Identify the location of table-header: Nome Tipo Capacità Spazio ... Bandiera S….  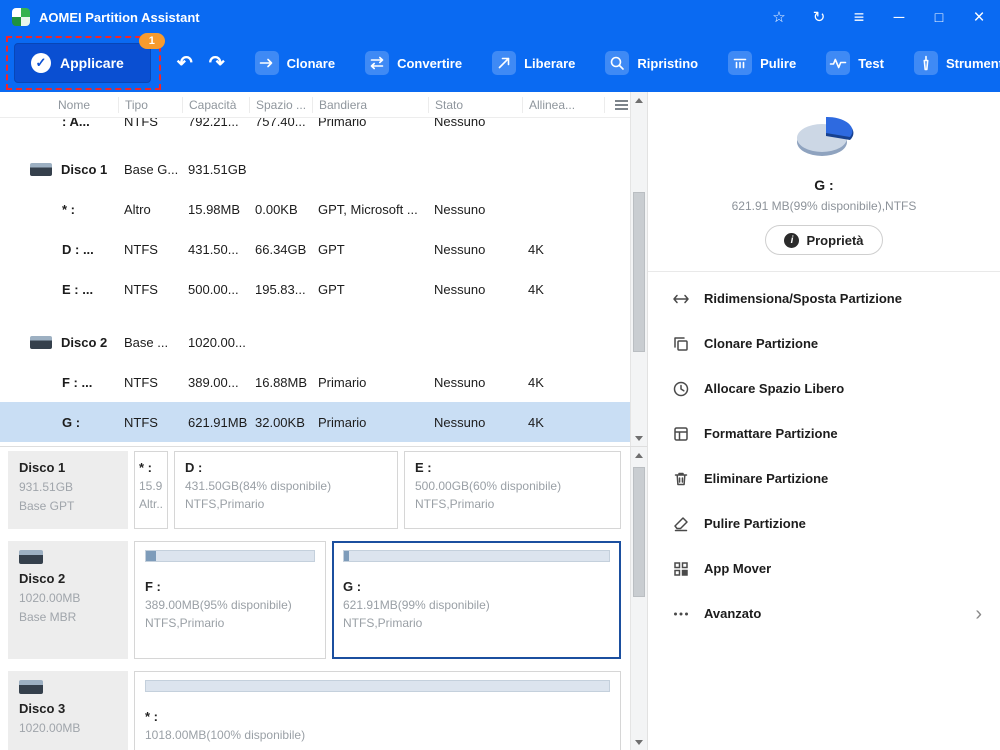
(315, 105).